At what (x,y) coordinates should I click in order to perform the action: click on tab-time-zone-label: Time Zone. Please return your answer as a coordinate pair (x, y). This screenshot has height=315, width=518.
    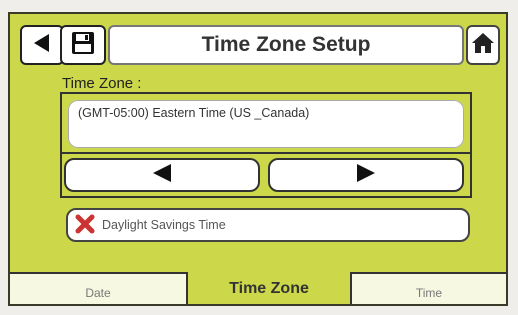
    Looking at the image, I should click on (269, 288).